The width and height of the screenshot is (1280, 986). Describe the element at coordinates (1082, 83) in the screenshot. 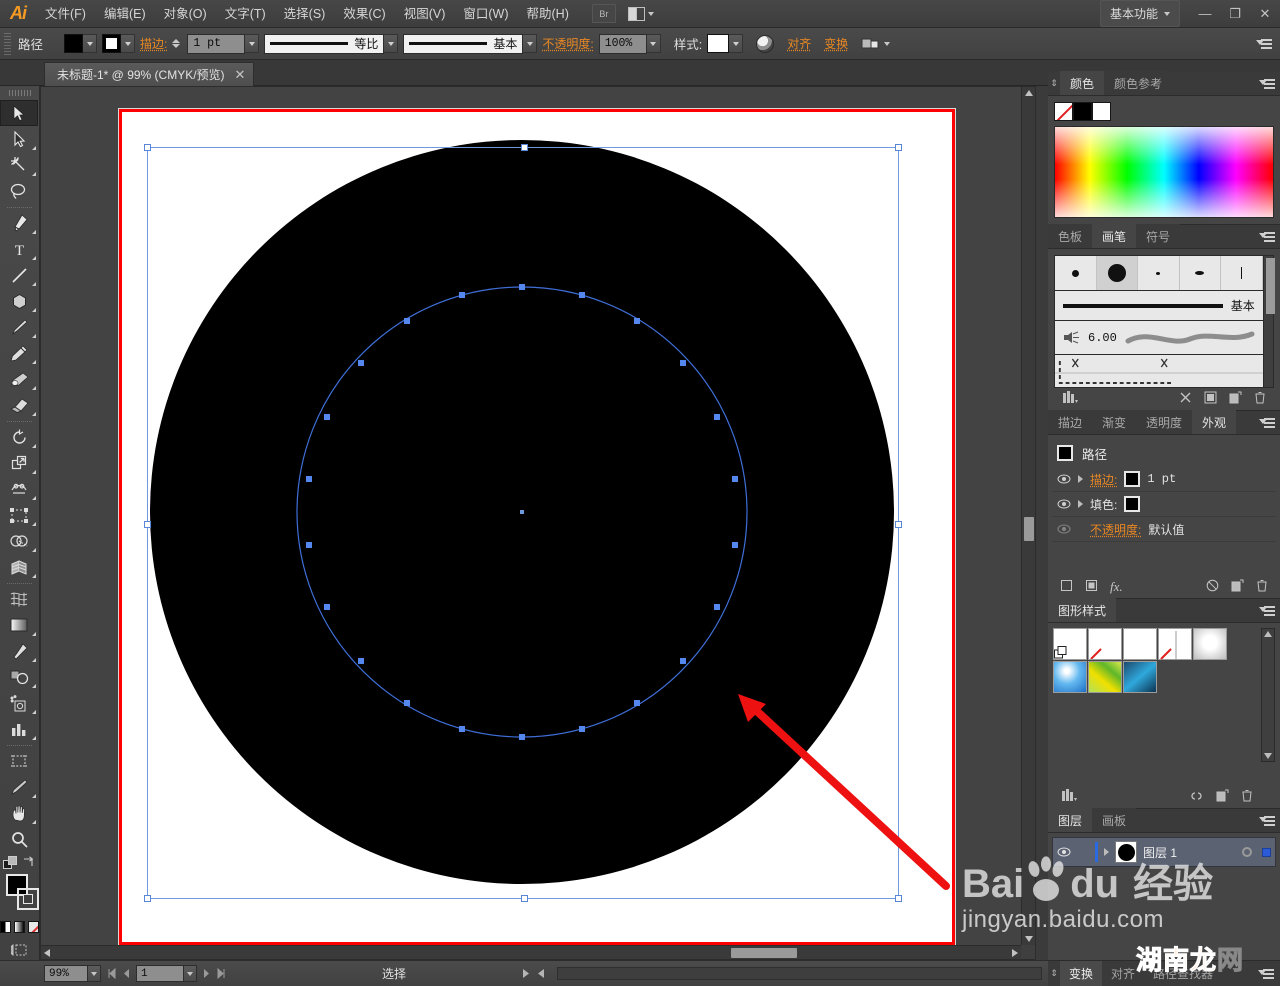

I see `tab-color: 颜色` at that location.